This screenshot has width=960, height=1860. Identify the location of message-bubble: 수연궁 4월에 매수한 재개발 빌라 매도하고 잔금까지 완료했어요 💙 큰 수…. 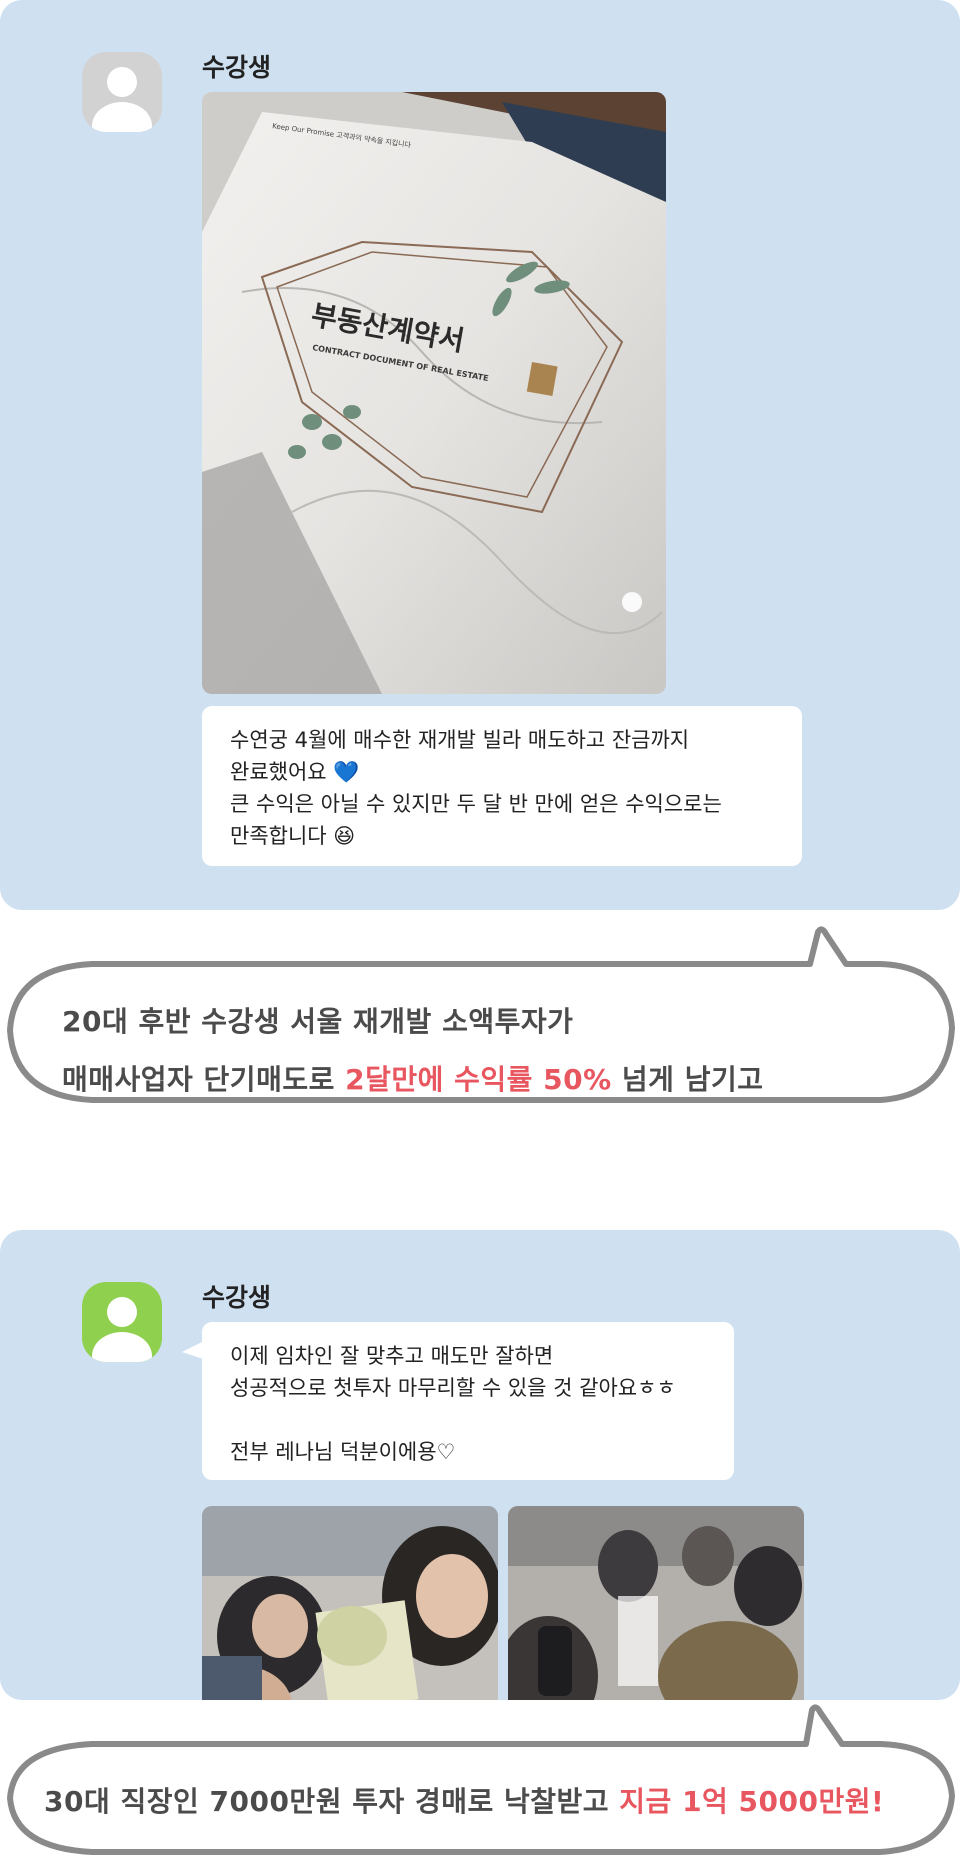
(502, 786).